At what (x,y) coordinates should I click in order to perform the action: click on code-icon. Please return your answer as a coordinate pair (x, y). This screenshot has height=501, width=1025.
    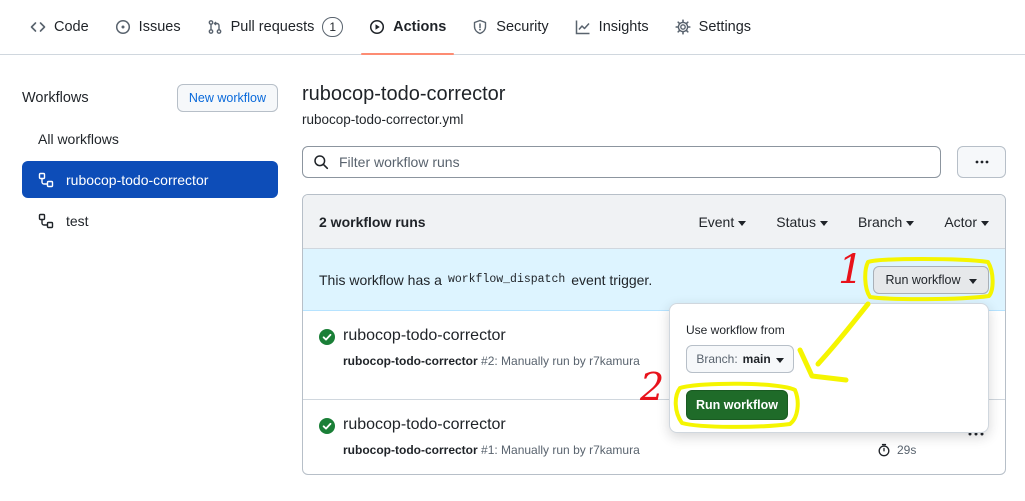
    Looking at the image, I should click on (38, 27).